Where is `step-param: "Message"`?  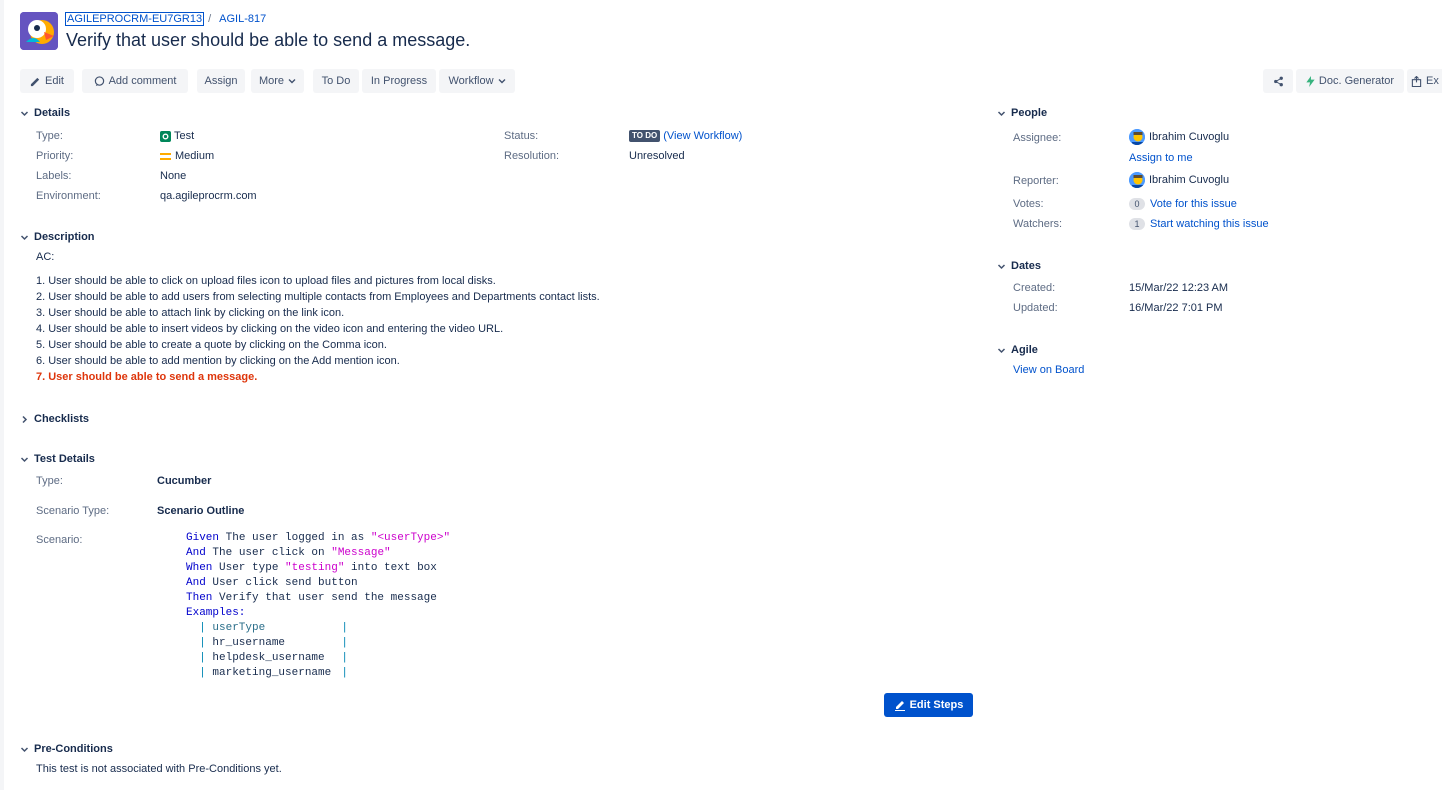 step-param: "Message" is located at coordinates (361, 553).